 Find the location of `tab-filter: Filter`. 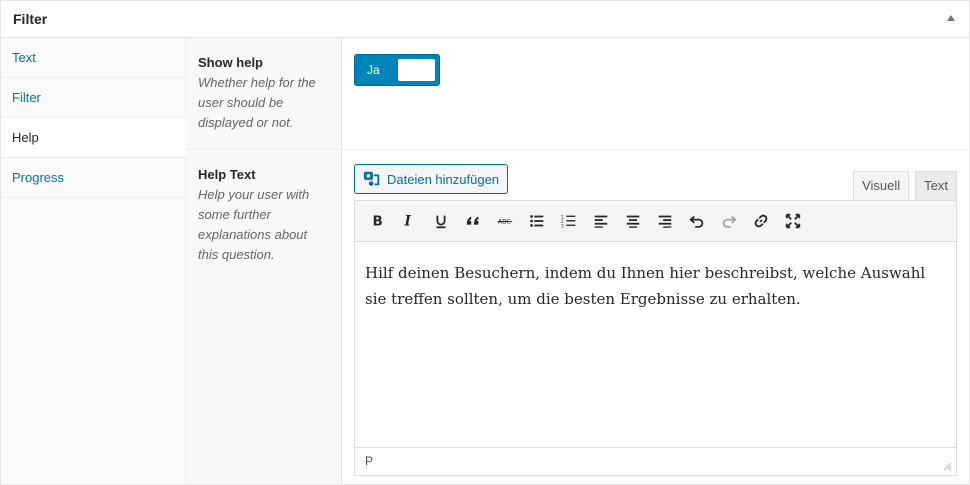

tab-filter: Filter is located at coordinates (93, 98).